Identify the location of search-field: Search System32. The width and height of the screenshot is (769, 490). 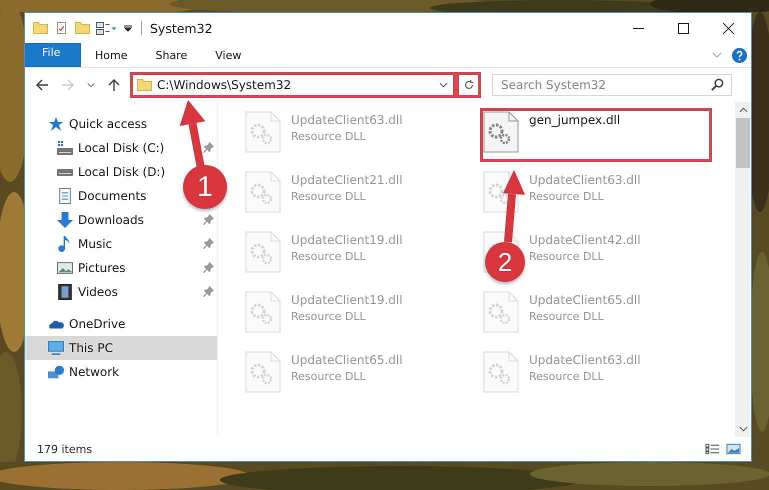
(612, 85).